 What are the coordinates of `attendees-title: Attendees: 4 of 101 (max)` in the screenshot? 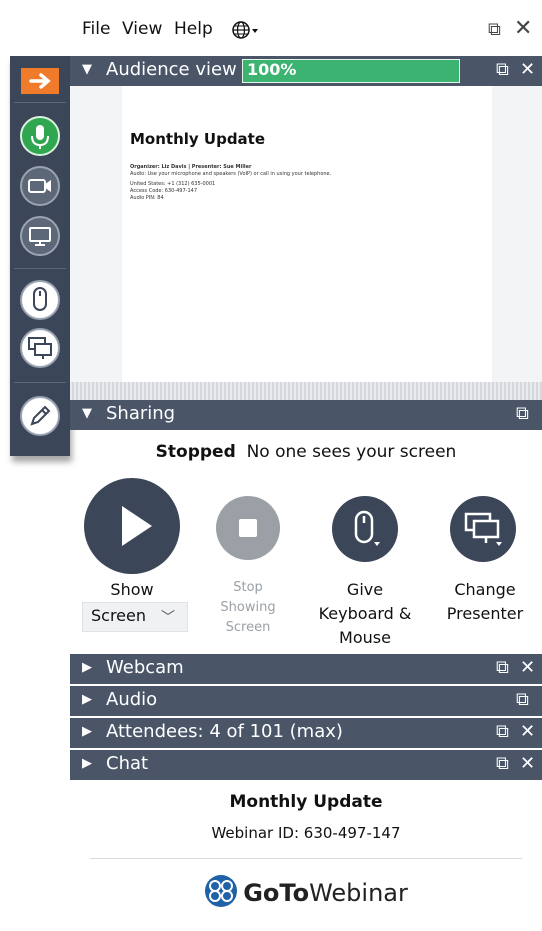 It's located at (224, 731).